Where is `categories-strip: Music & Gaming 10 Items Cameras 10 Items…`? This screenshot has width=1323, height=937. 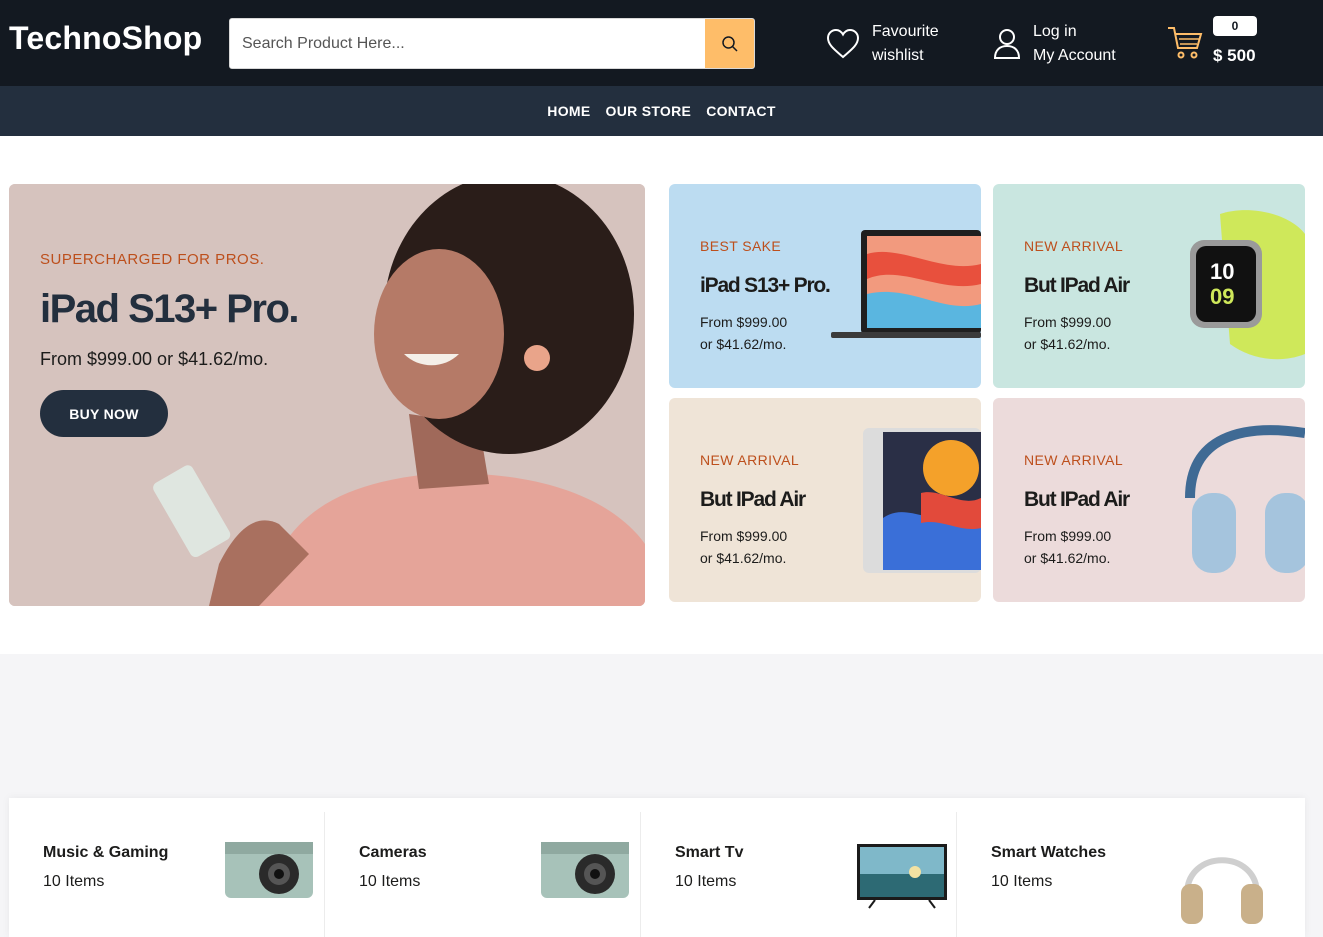 categories-strip: Music & Gaming 10 Items Cameras 10 Items… is located at coordinates (657, 867).